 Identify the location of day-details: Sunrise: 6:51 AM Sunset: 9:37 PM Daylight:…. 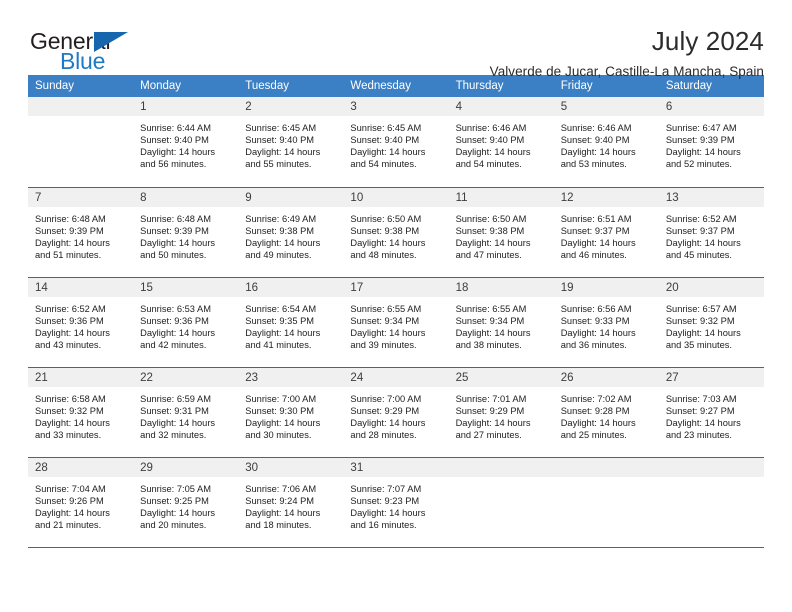
(606, 234).